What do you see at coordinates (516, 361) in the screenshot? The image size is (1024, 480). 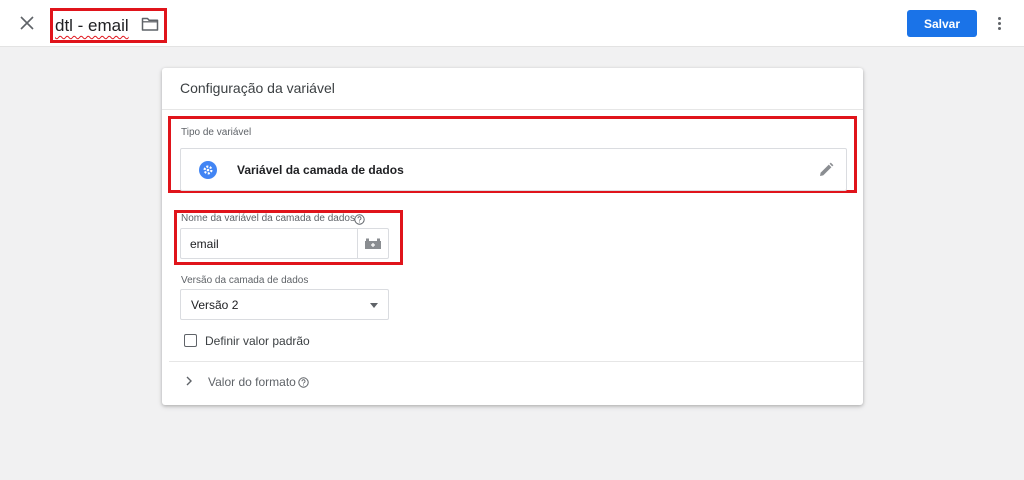 I see `section-divider` at bounding box center [516, 361].